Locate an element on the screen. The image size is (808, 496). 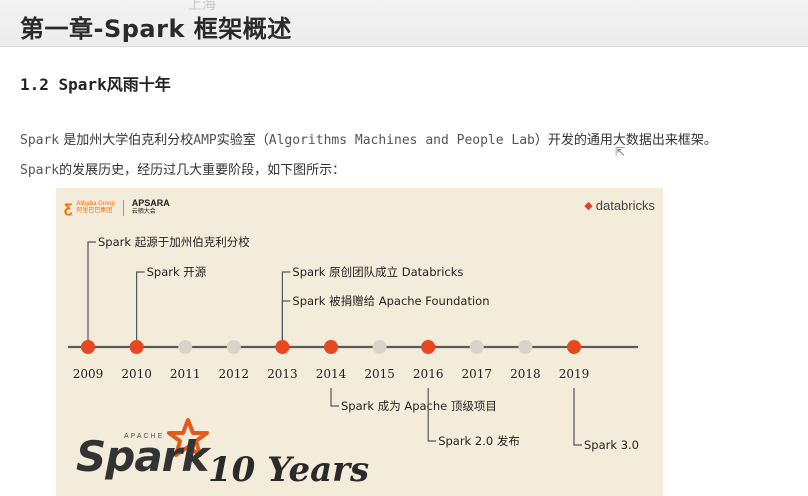
title-bar: 第一章-Spark 框架概述 上海 is located at coordinates (404, 23).